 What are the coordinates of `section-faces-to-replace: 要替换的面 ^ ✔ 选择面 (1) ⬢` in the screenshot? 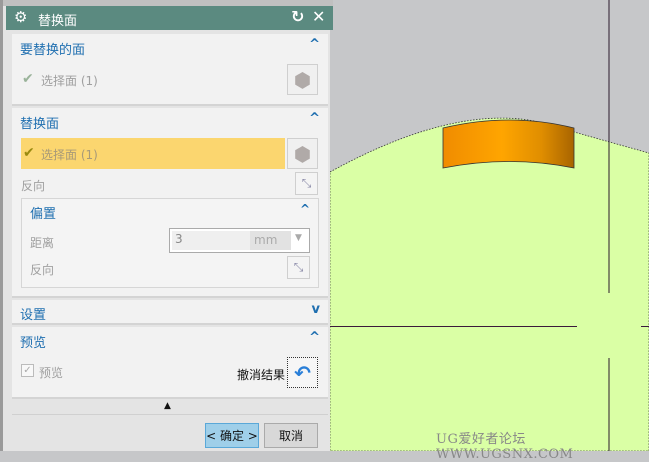 It's located at (170, 70).